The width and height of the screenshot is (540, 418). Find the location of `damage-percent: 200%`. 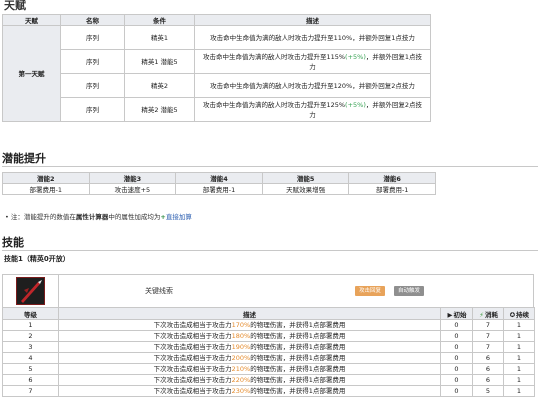

damage-percent: 200% is located at coordinates (241, 358).